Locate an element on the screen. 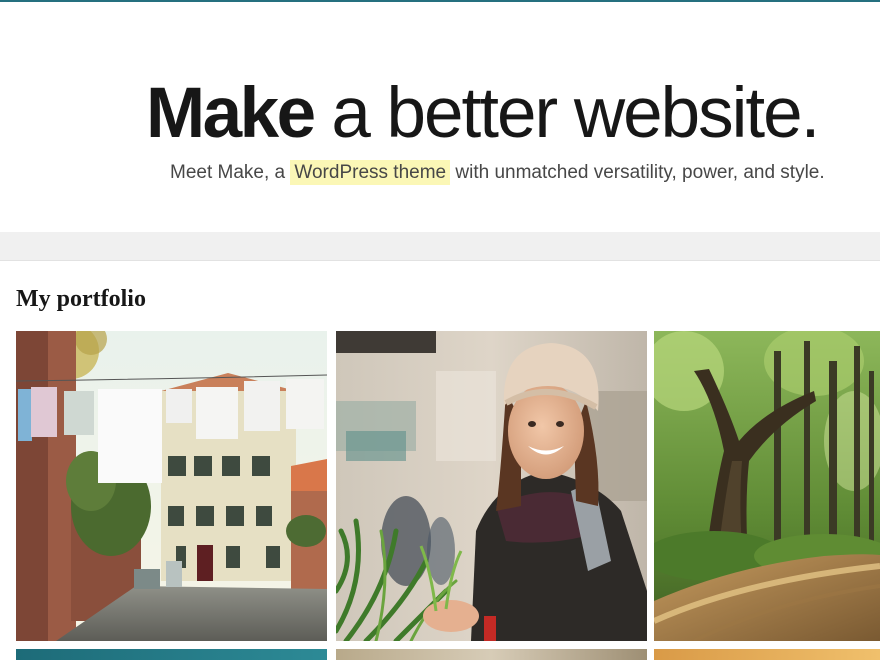 Image resolution: width=880 pixels, height=660 pixels. portfolio-item-row2-left is located at coordinates (171, 654).